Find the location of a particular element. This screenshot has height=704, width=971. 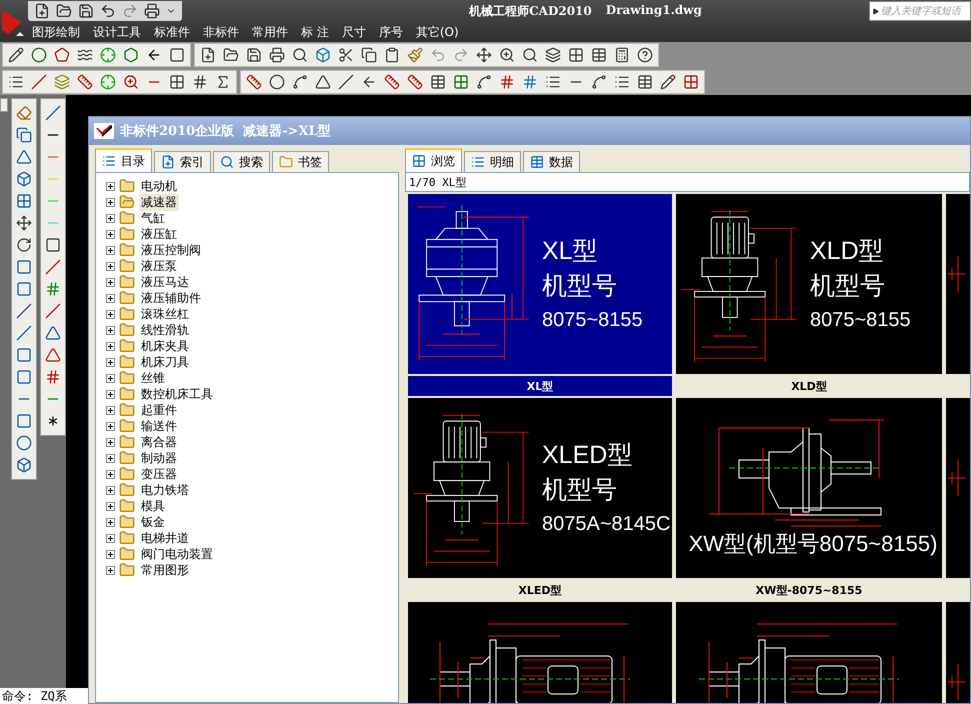

tree-item: 阀门电动装置 is located at coordinates (177, 554).